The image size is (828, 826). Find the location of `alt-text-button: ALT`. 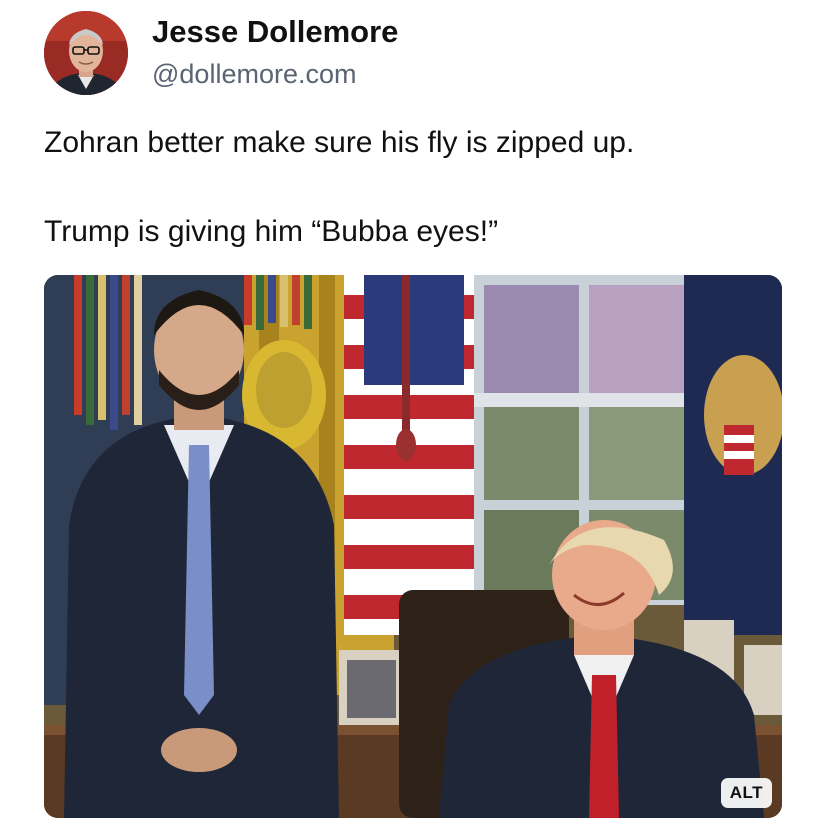

alt-text-button: ALT is located at coordinates (746, 793).